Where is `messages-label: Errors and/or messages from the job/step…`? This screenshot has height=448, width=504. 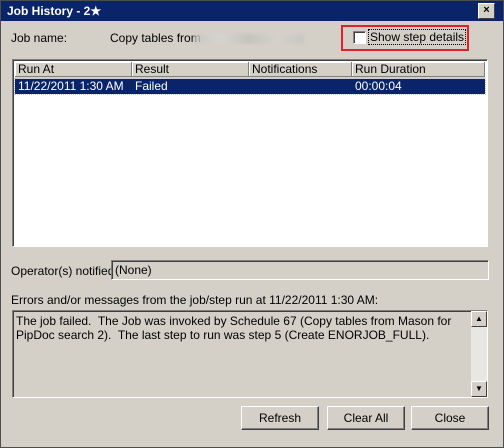
messages-label: Errors and/or messages from the job/step… is located at coordinates (195, 300).